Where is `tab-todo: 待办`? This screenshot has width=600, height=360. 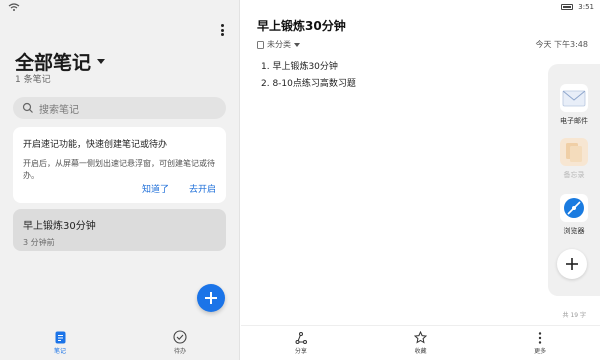 tab-todo: 待办 is located at coordinates (180, 342).